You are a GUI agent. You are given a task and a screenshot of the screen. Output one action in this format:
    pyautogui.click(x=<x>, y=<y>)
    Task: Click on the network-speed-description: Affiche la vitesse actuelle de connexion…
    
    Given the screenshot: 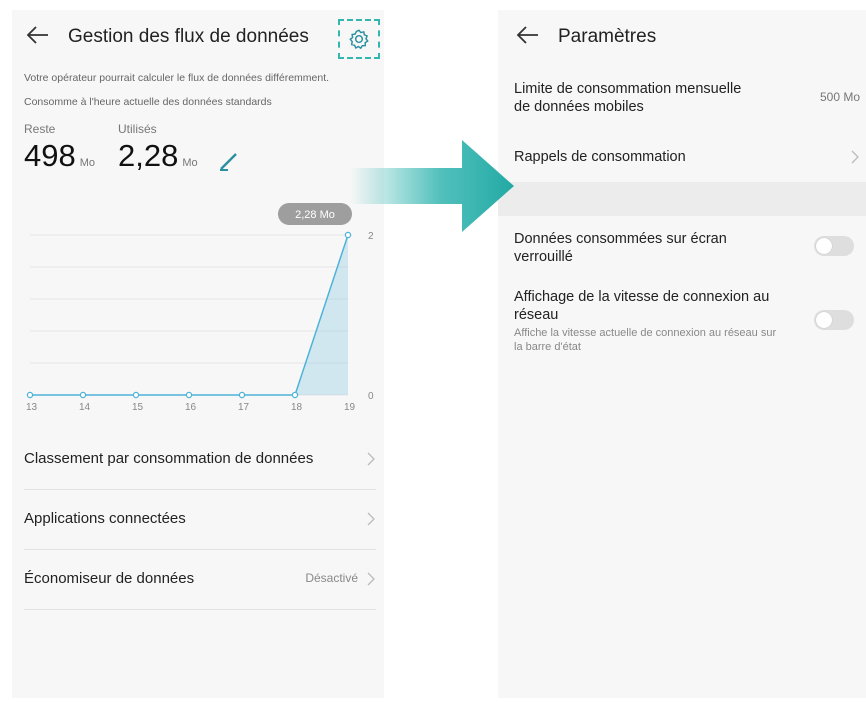 What is the action you would take?
    pyautogui.click(x=645, y=340)
    